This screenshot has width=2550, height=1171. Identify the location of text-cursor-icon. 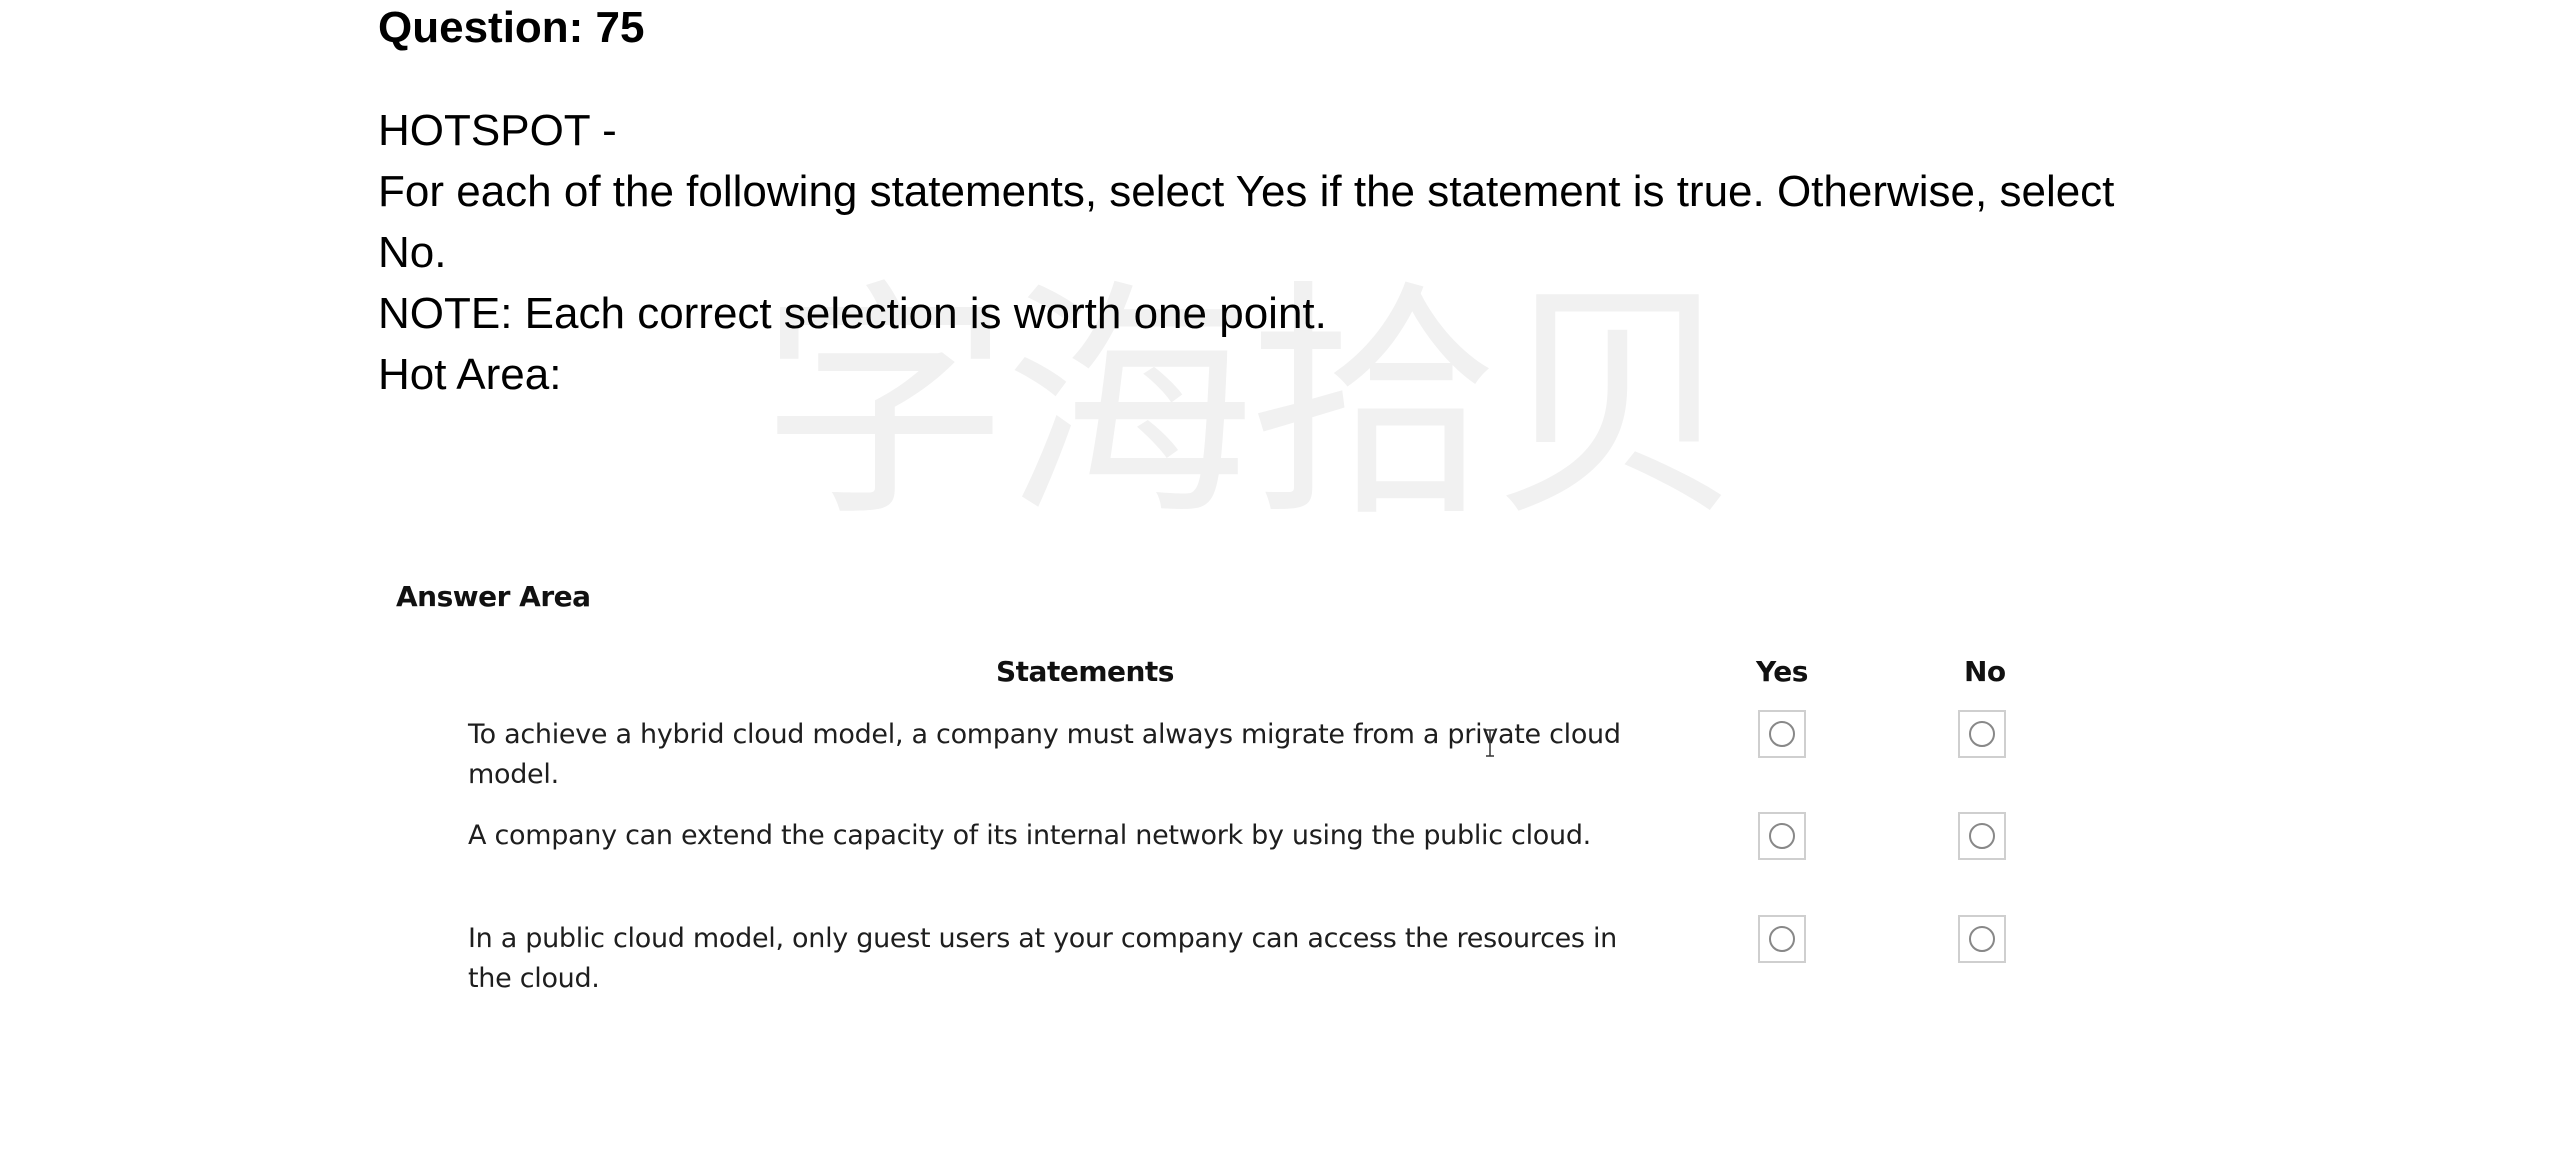
(1490, 743).